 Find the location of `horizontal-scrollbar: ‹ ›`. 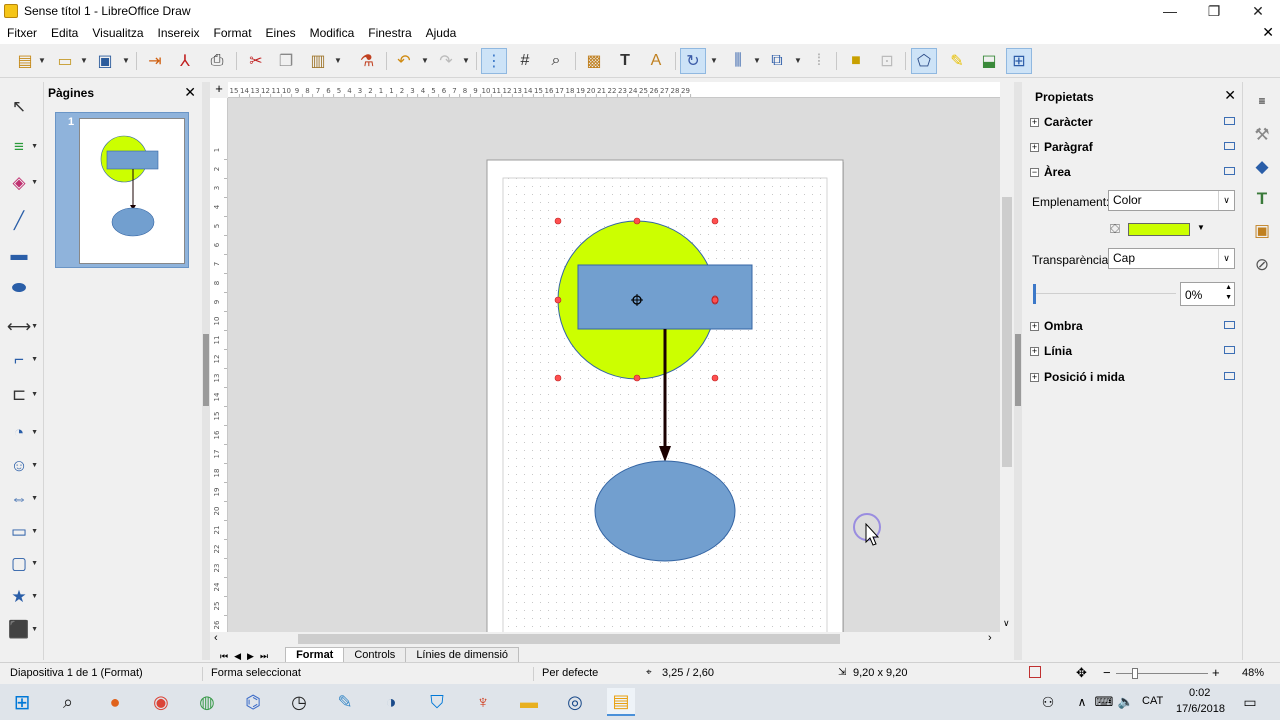

horizontal-scrollbar: ‹ › is located at coordinates (612, 639).